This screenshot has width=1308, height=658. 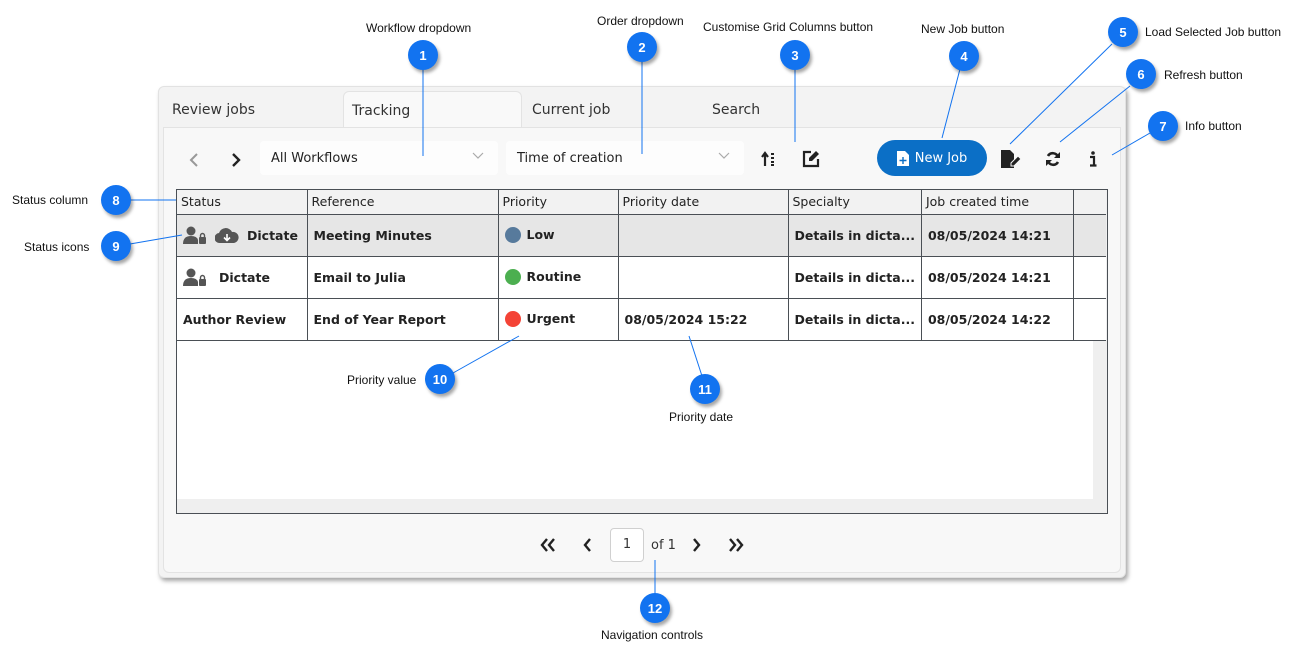 What do you see at coordinates (419, 28) in the screenshot?
I see `callout-label: Workflow dropdown` at bounding box center [419, 28].